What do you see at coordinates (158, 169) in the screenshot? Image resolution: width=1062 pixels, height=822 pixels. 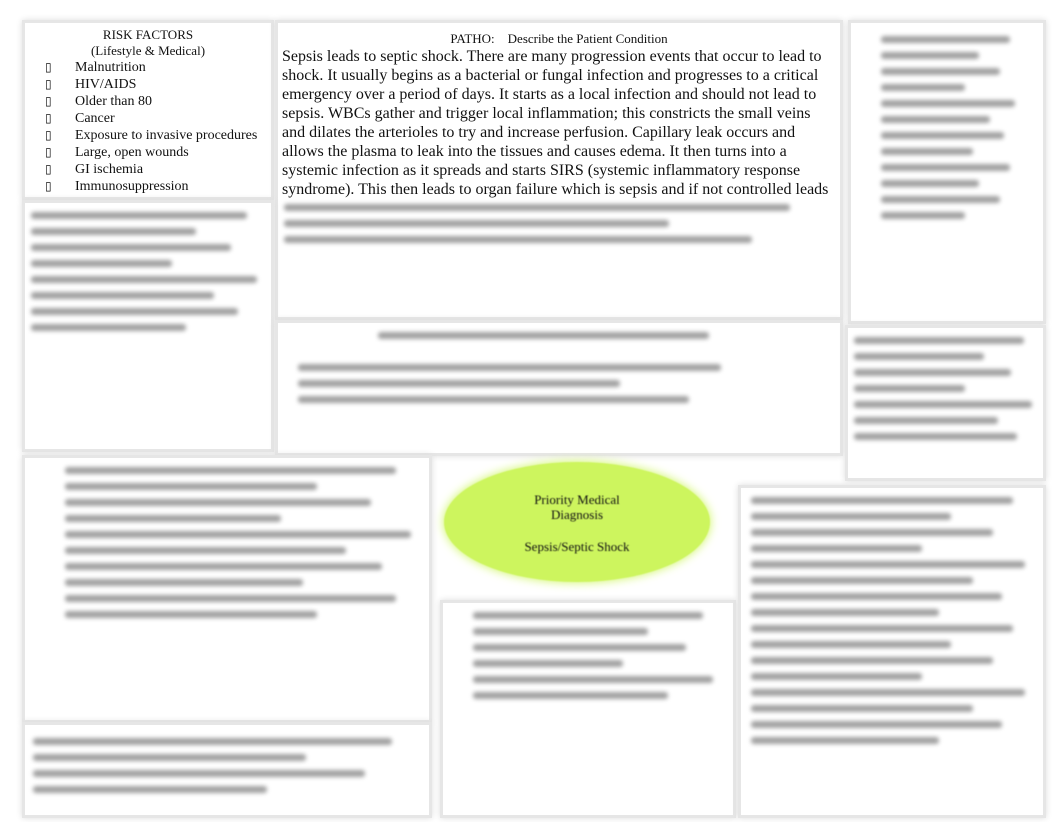 I see `risk-factor-item: ▯ GI ischemia` at bounding box center [158, 169].